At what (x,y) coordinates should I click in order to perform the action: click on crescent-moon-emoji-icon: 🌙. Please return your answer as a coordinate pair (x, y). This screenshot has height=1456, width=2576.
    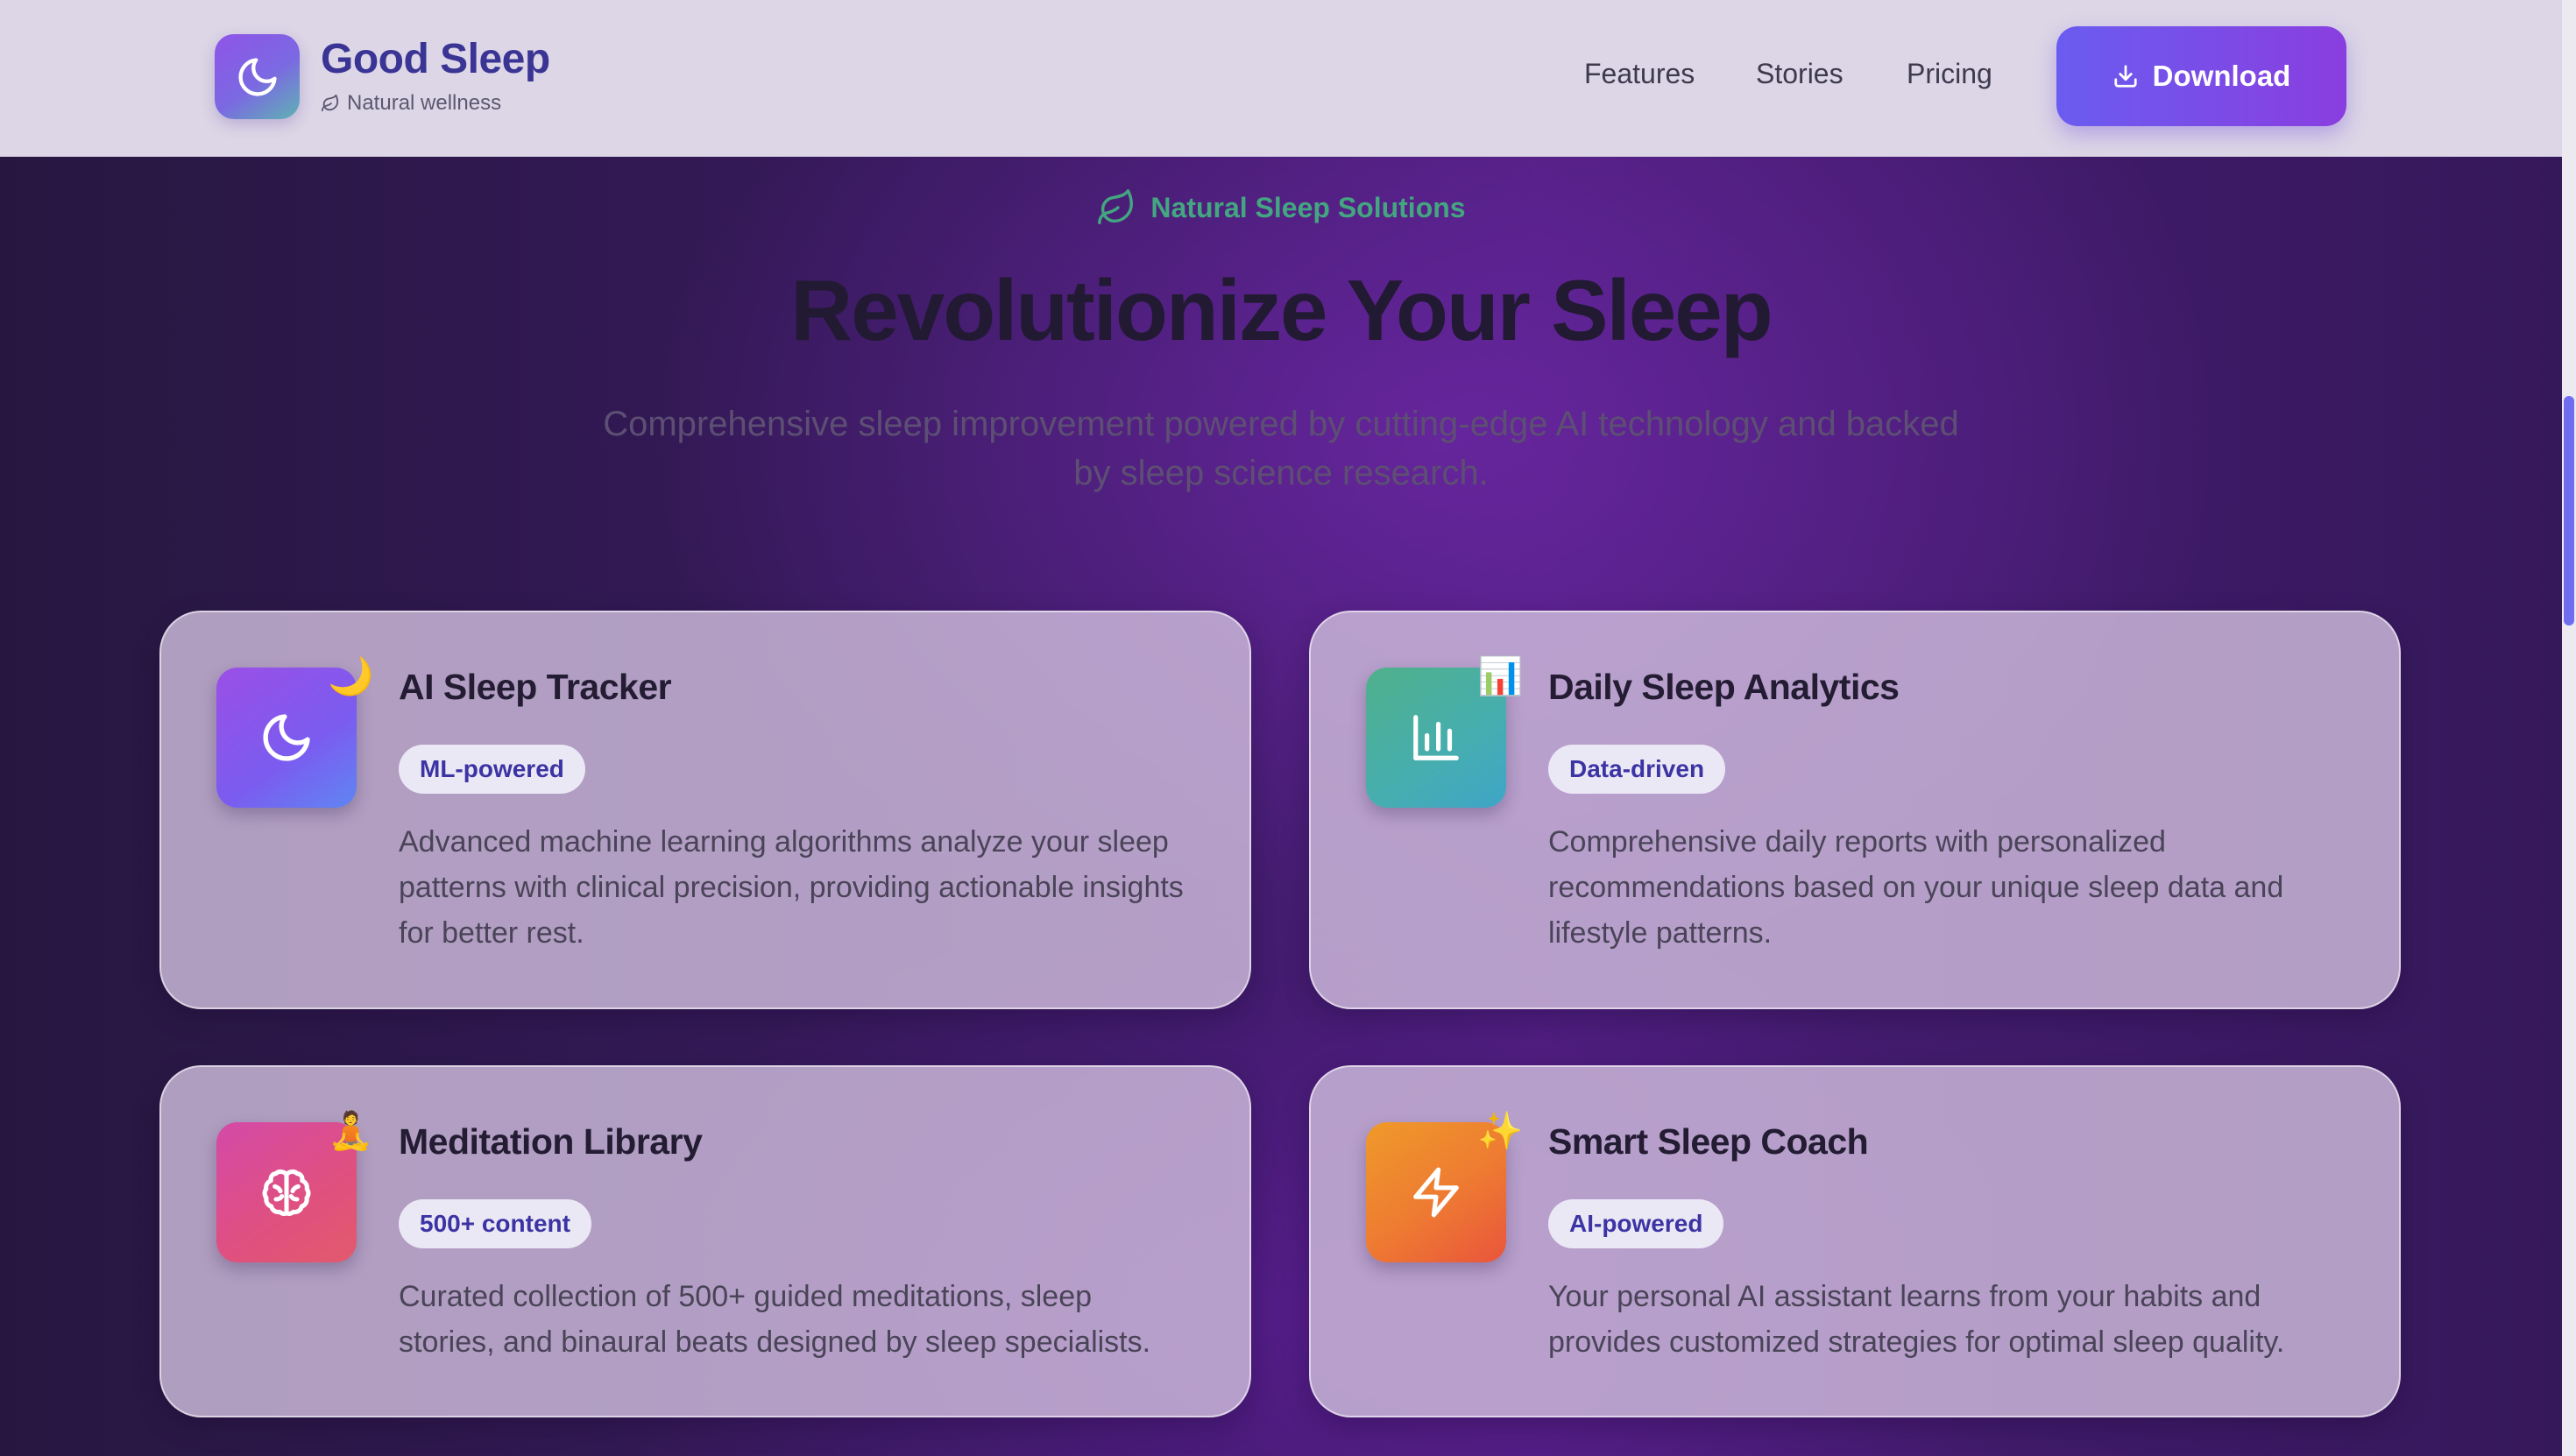
    Looking at the image, I should click on (351, 675).